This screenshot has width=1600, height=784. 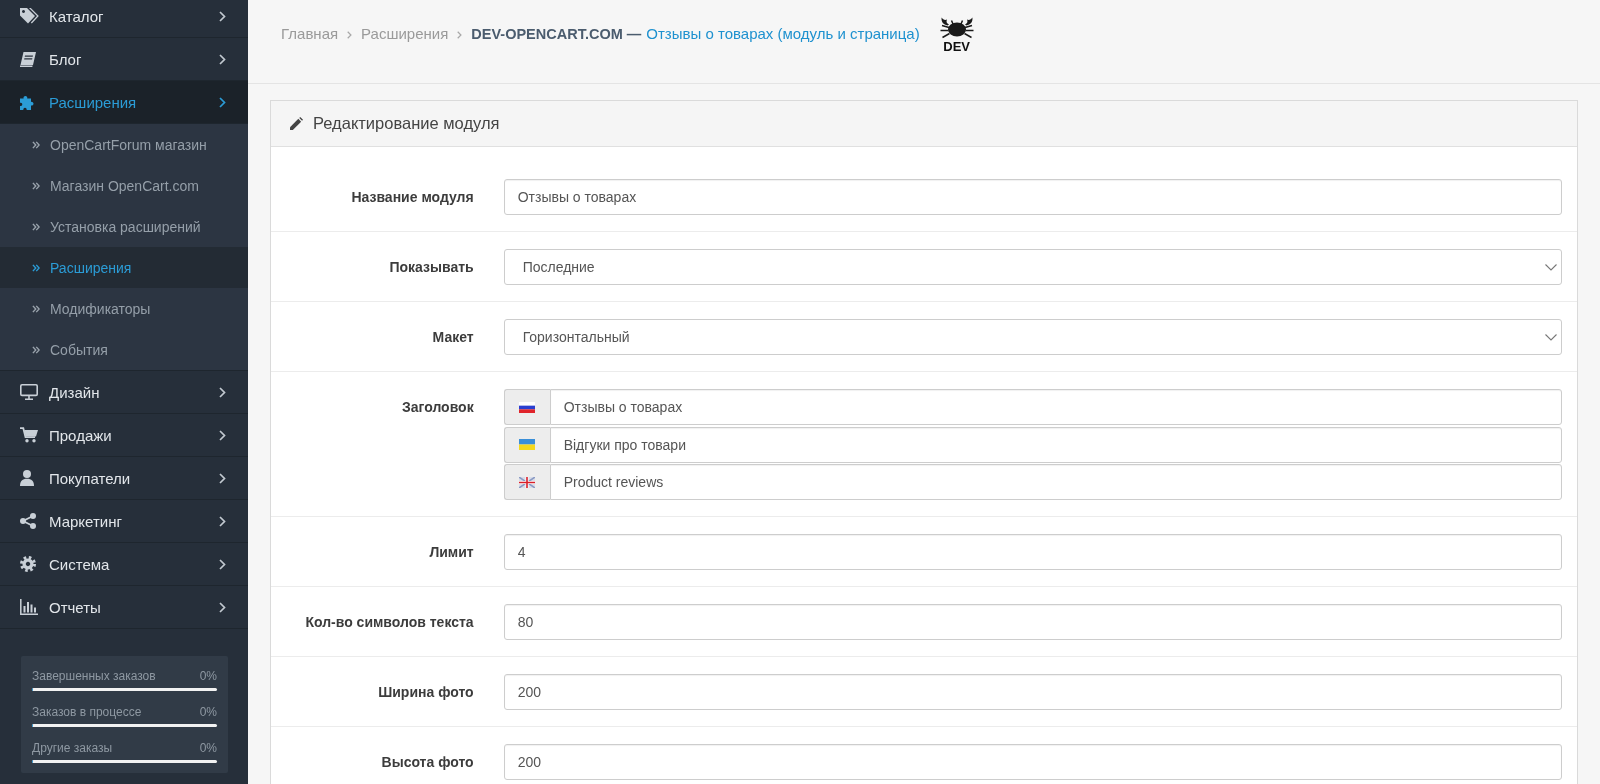 I want to click on field-label: Название модуля, so click(x=412, y=197).